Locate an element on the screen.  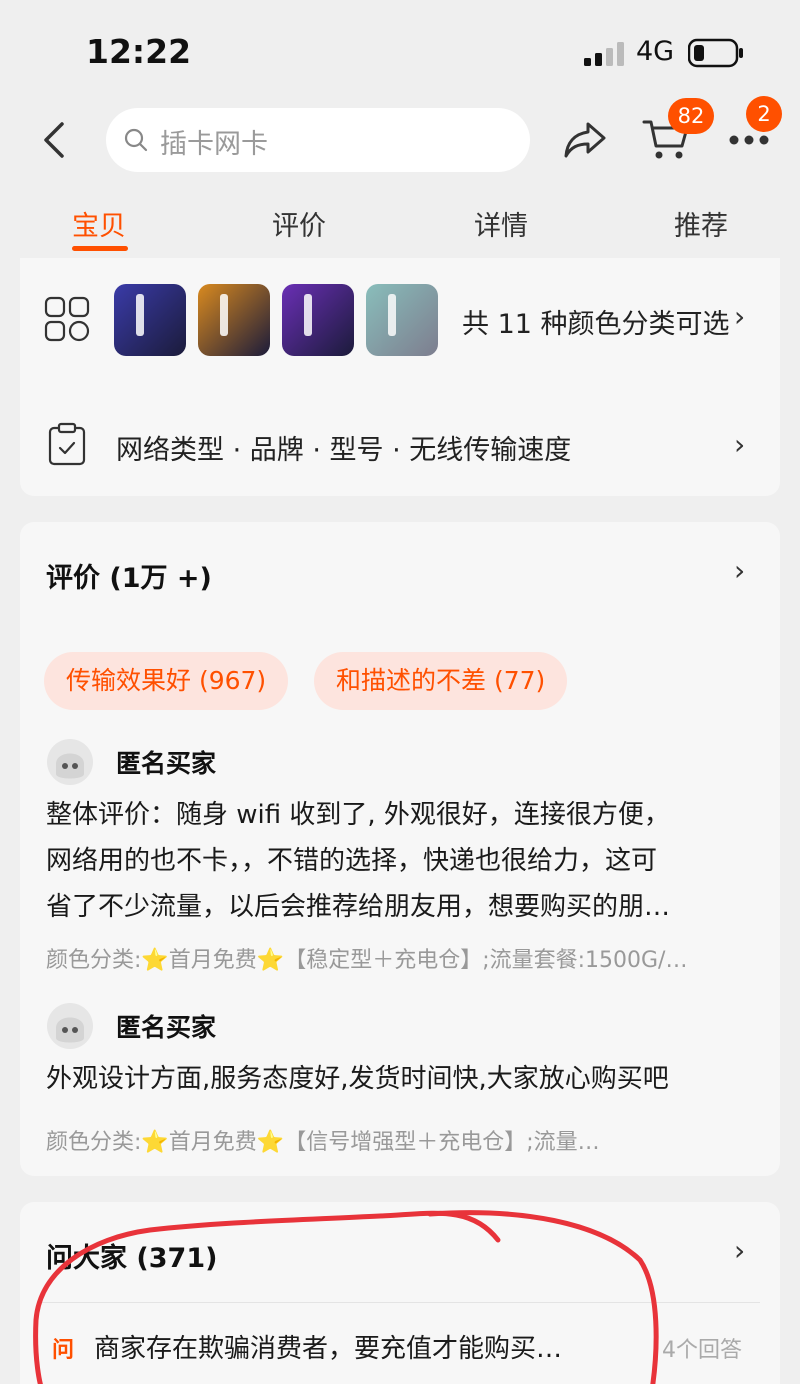
search-icon is located at coordinates (136, 140).